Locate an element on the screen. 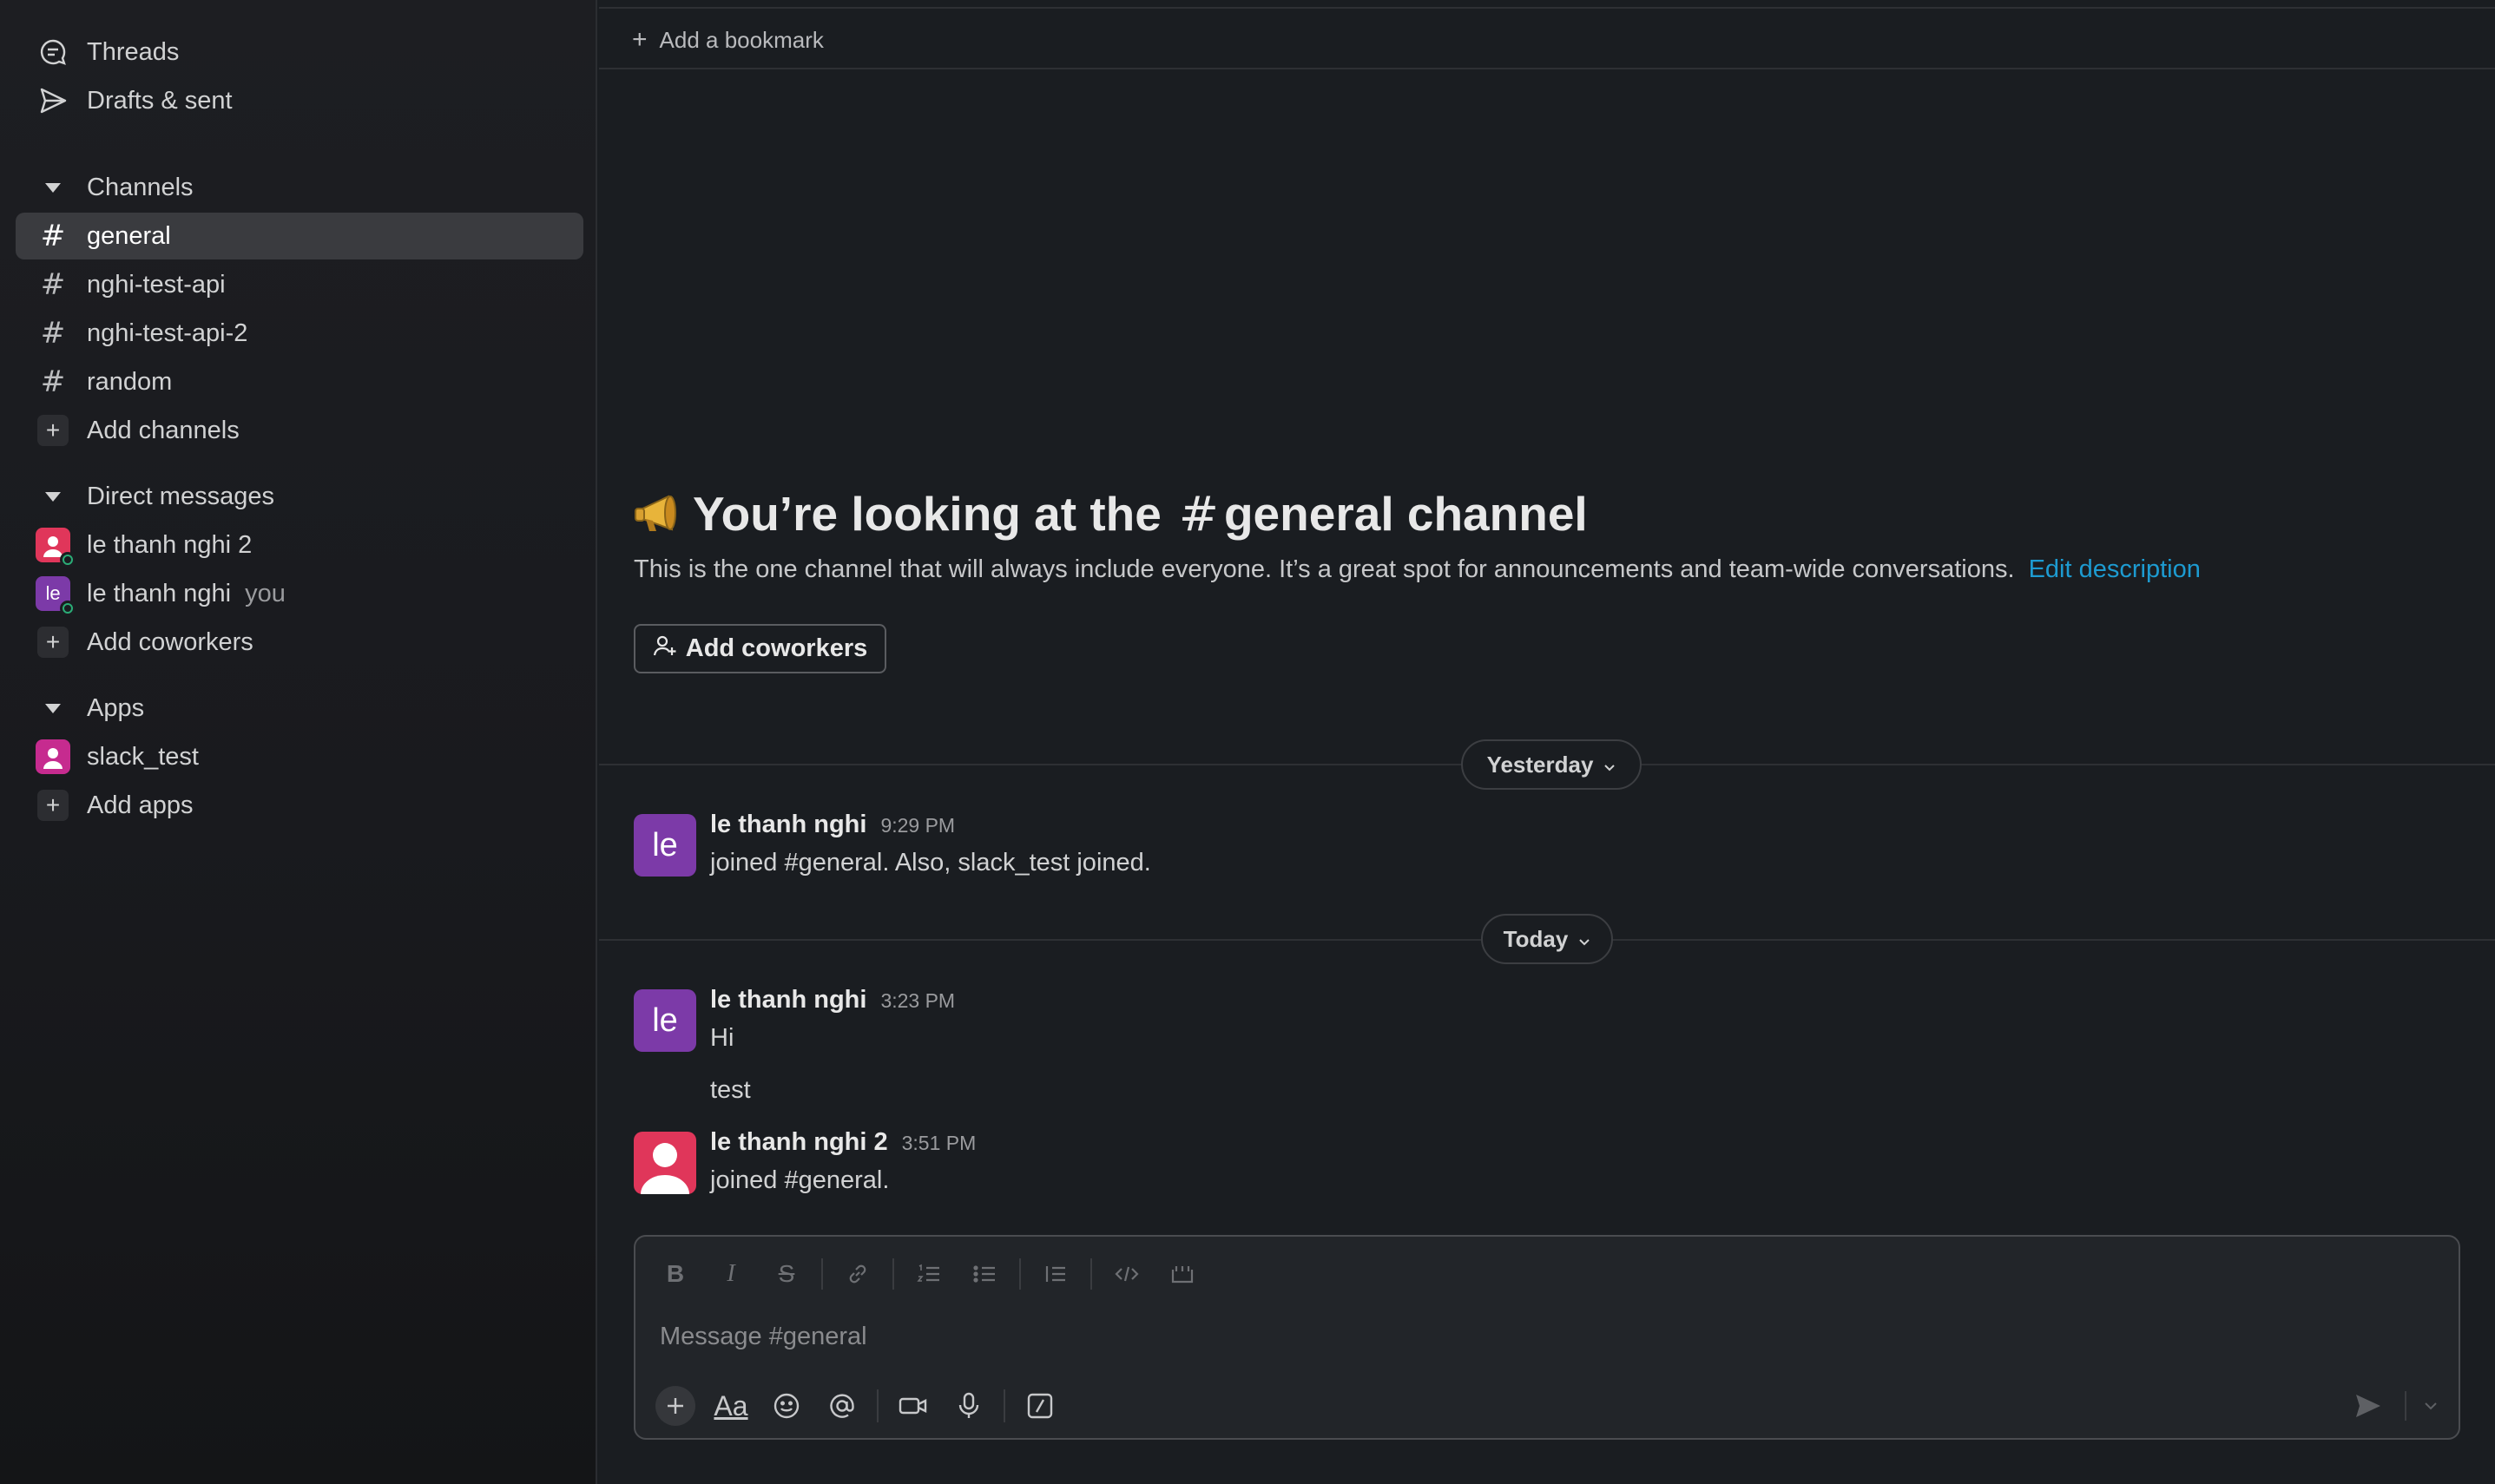  blockquote-icon is located at coordinates (1055, 1274).